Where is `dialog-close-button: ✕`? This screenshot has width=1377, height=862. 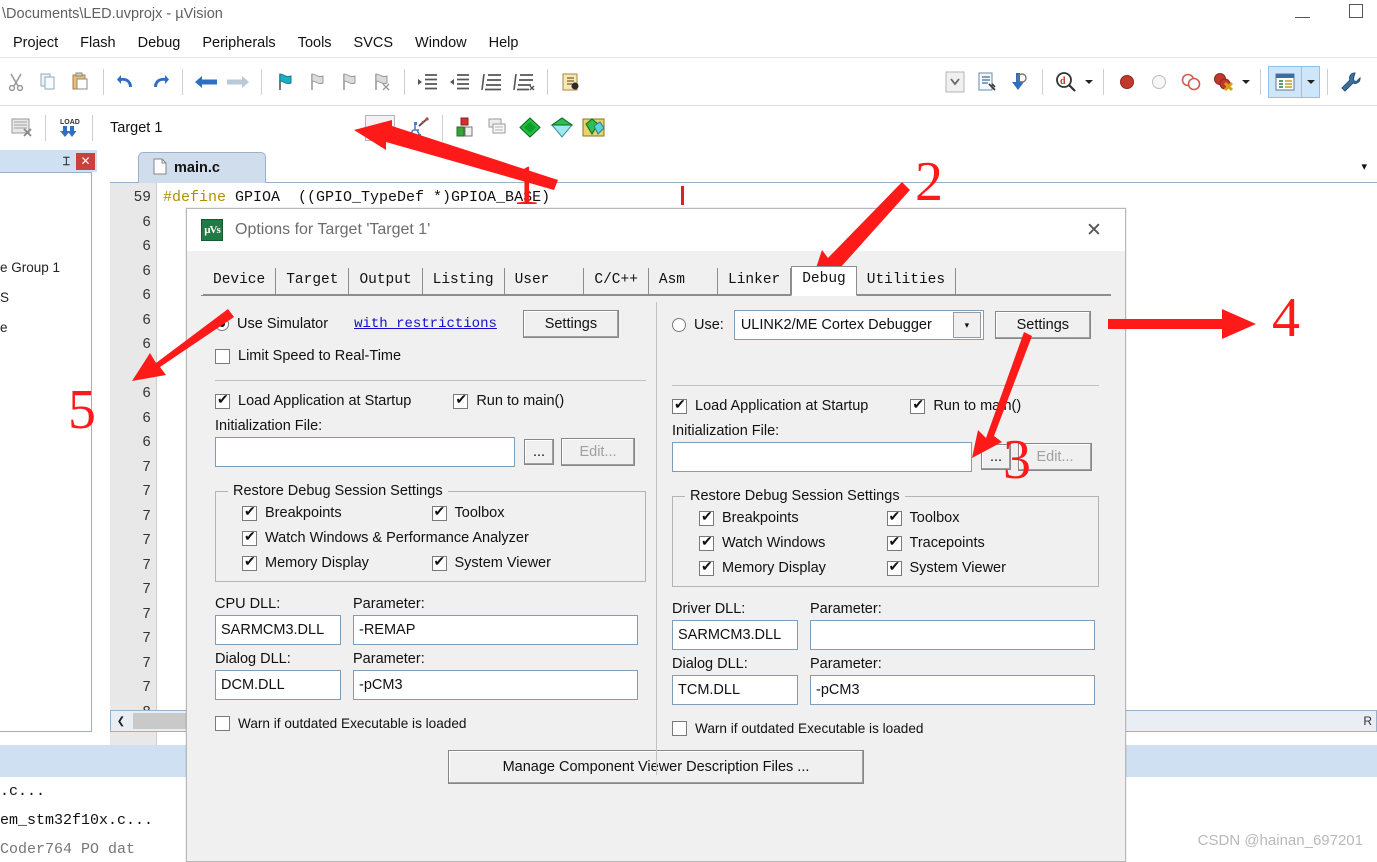 dialog-close-button: ✕ is located at coordinates (1094, 230).